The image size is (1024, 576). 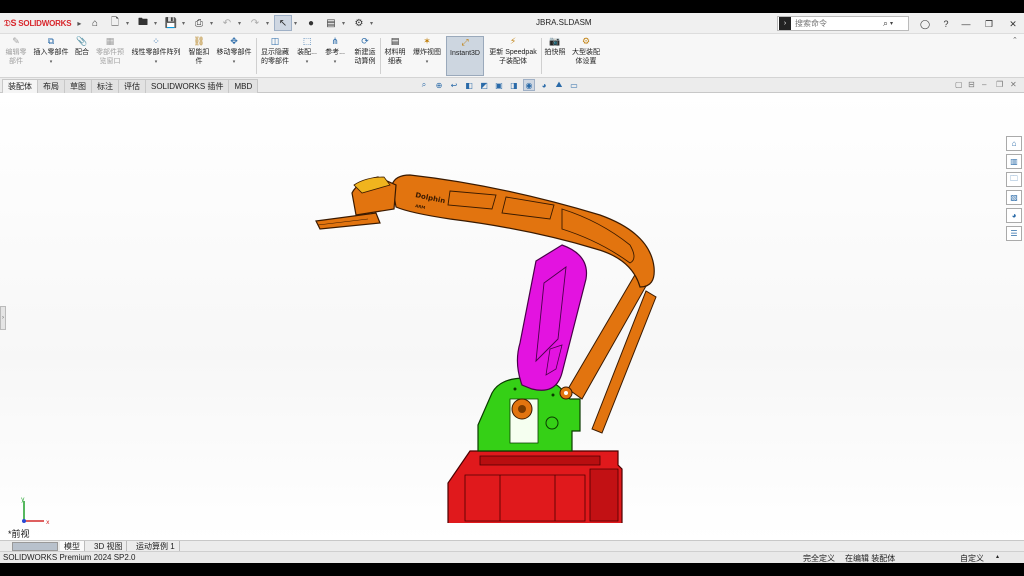 What do you see at coordinates (199, 51) in the screenshot?
I see `smart-fasteners-button: ⛓ 智能扣 件` at bounding box center [199, 51].